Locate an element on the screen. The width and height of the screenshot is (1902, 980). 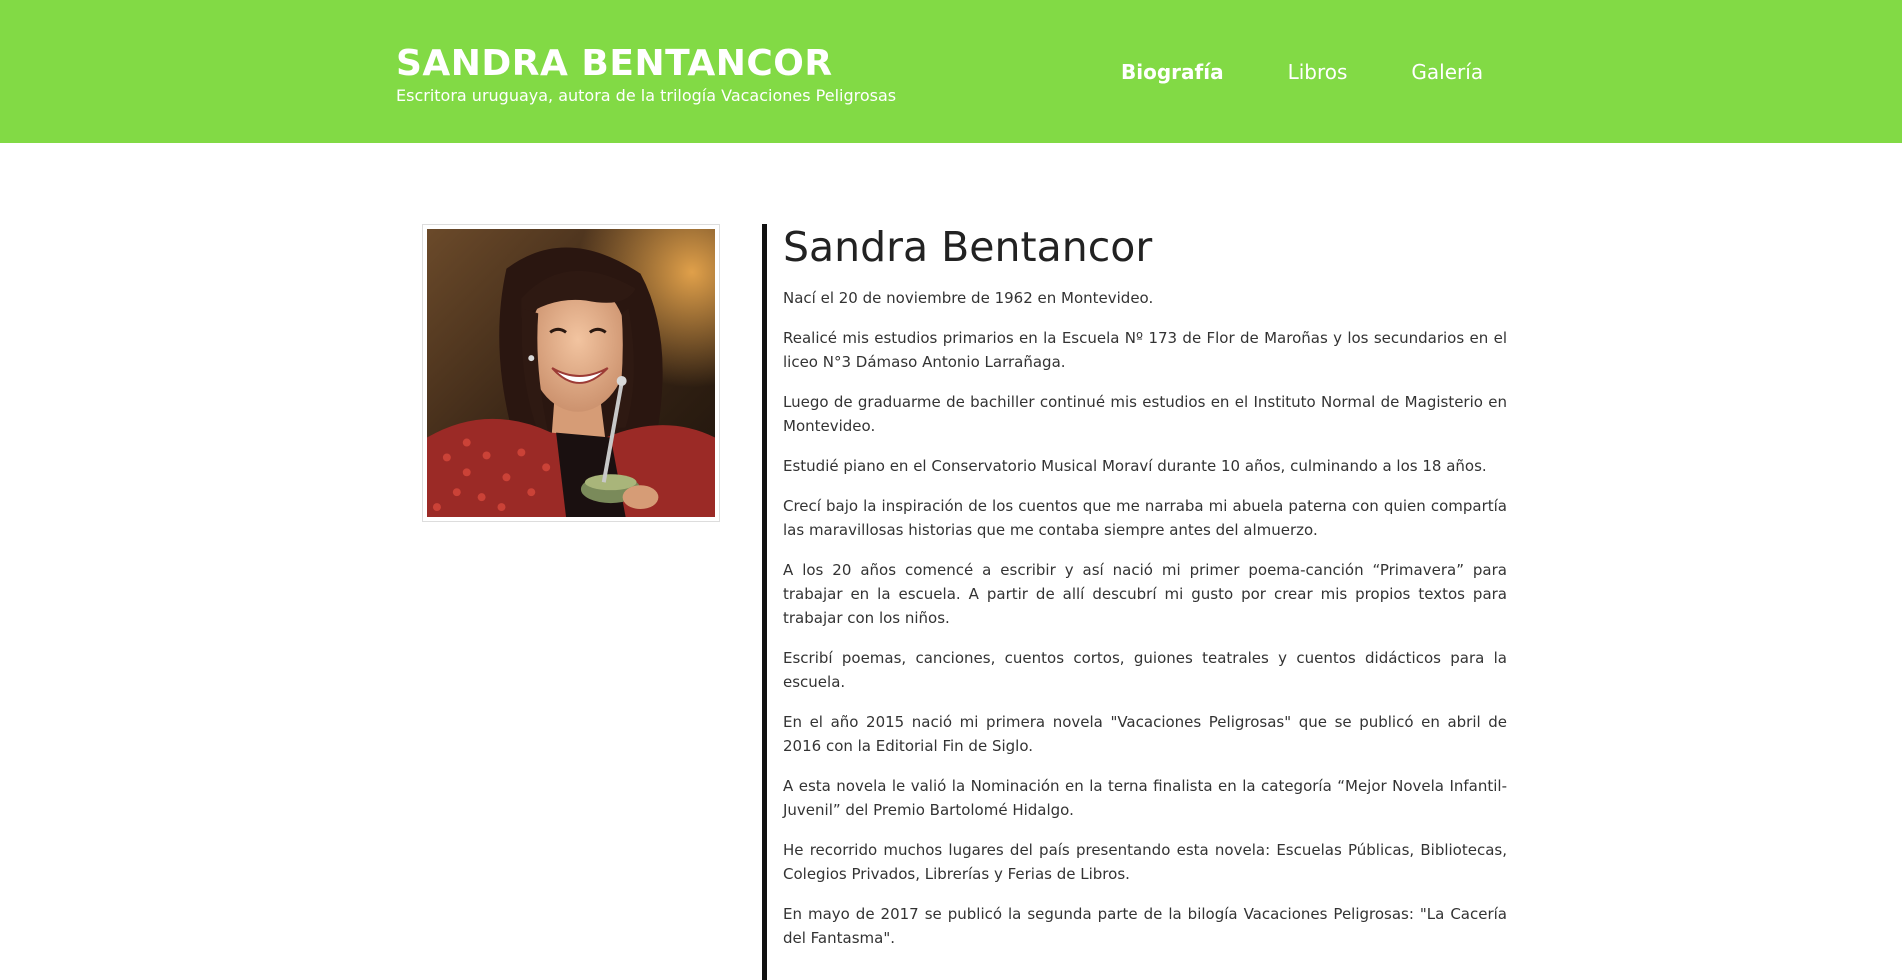
author-photo is located at coordinates (571, 373).